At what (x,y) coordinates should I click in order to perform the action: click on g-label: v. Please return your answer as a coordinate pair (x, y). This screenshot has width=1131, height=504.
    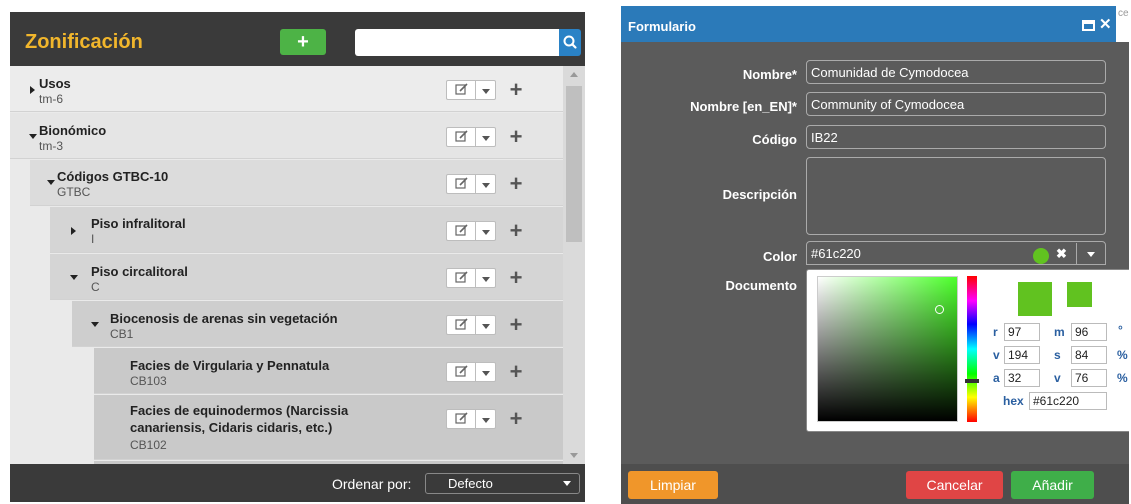
    Looking at the image, I should click on (996, 355).